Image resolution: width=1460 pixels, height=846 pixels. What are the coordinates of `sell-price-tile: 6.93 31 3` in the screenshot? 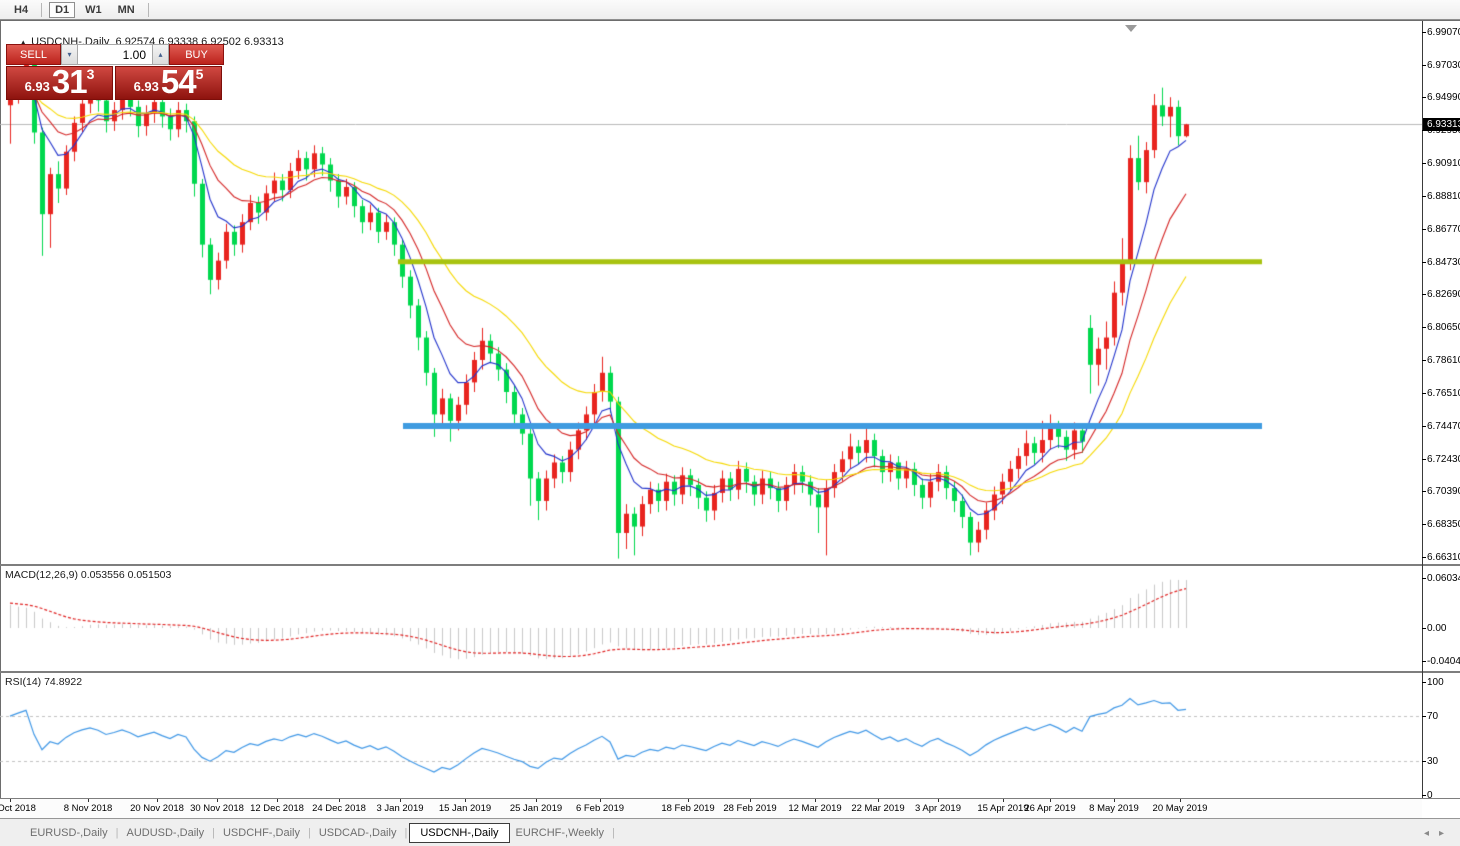 It's located at (59, 82).